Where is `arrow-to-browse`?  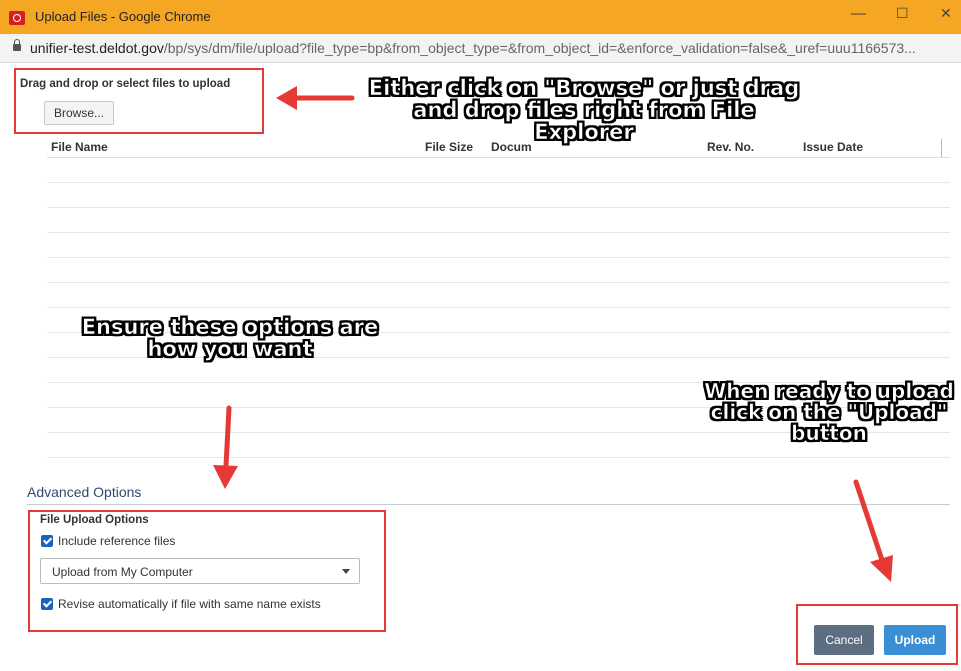 arrow-to-browse is located at coordinates (315, 98).